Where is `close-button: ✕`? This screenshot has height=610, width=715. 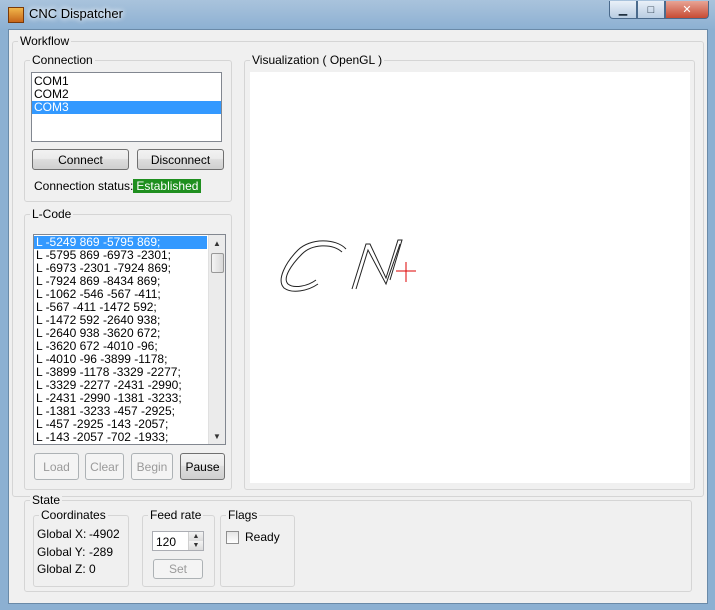
close-button: ✕ is located at coordinates (687, 10).